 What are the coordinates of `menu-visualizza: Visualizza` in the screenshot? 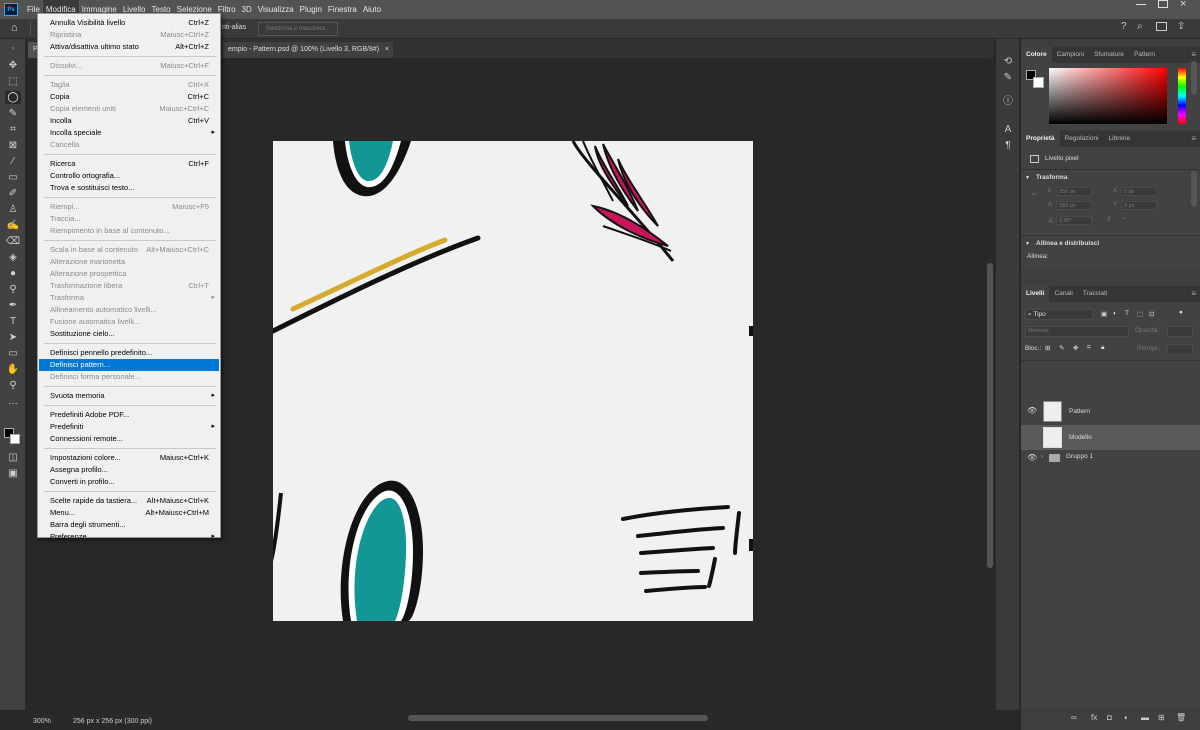 It's located at (276, 9).